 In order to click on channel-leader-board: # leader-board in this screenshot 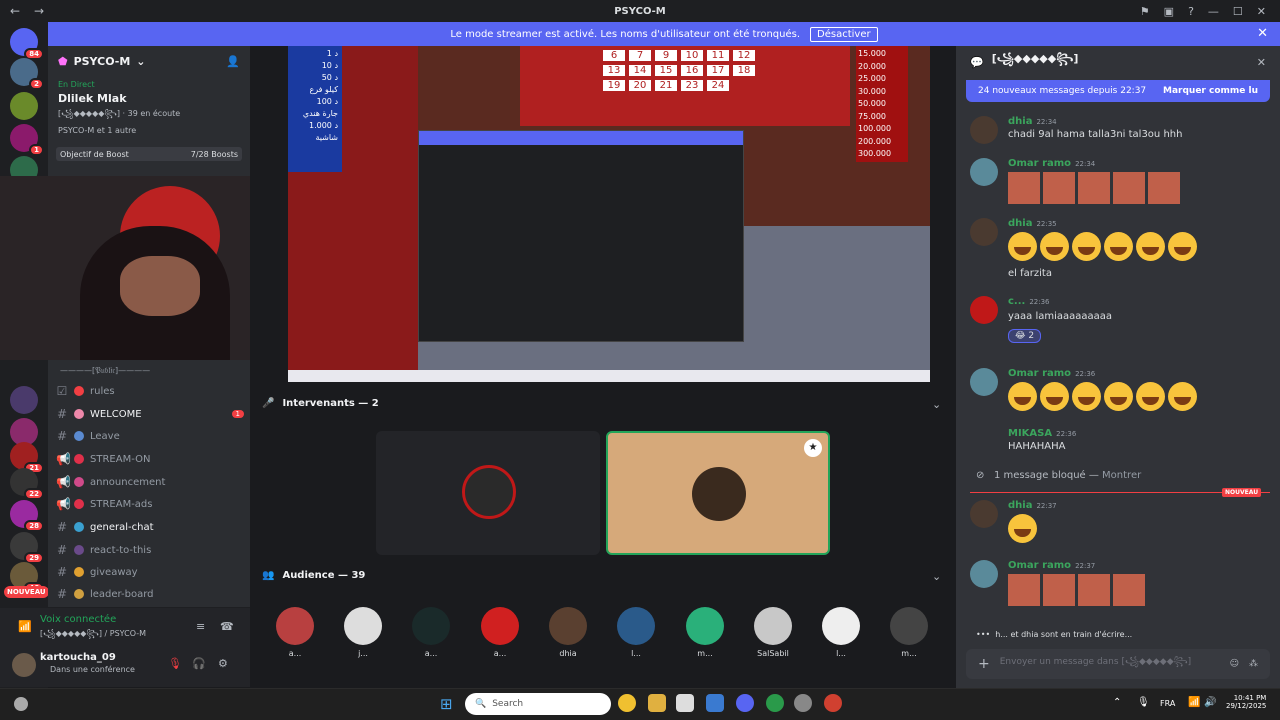, I will do `click(150, 594)`.